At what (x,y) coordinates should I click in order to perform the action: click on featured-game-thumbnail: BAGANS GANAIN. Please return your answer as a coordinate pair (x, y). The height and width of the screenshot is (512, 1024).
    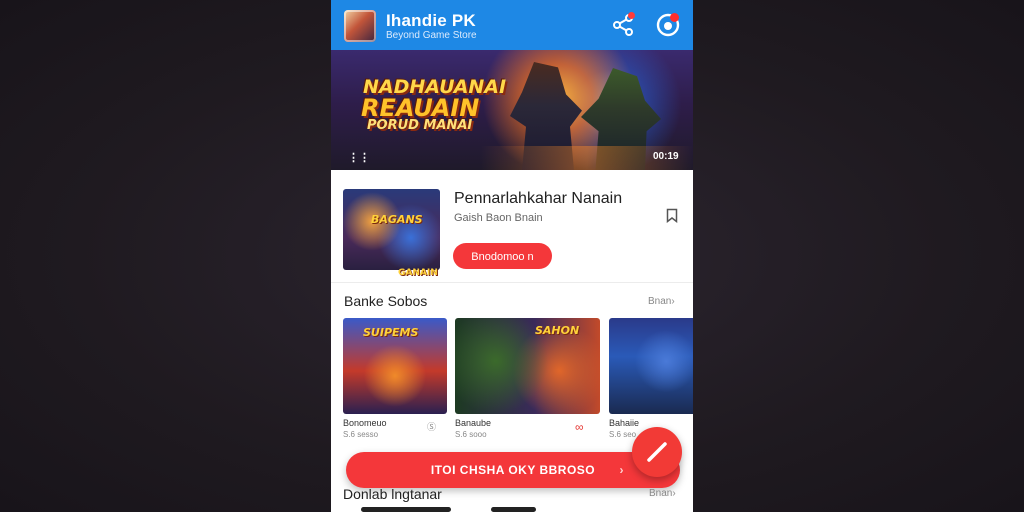
    Looking at the image, I should click on (391, 233).